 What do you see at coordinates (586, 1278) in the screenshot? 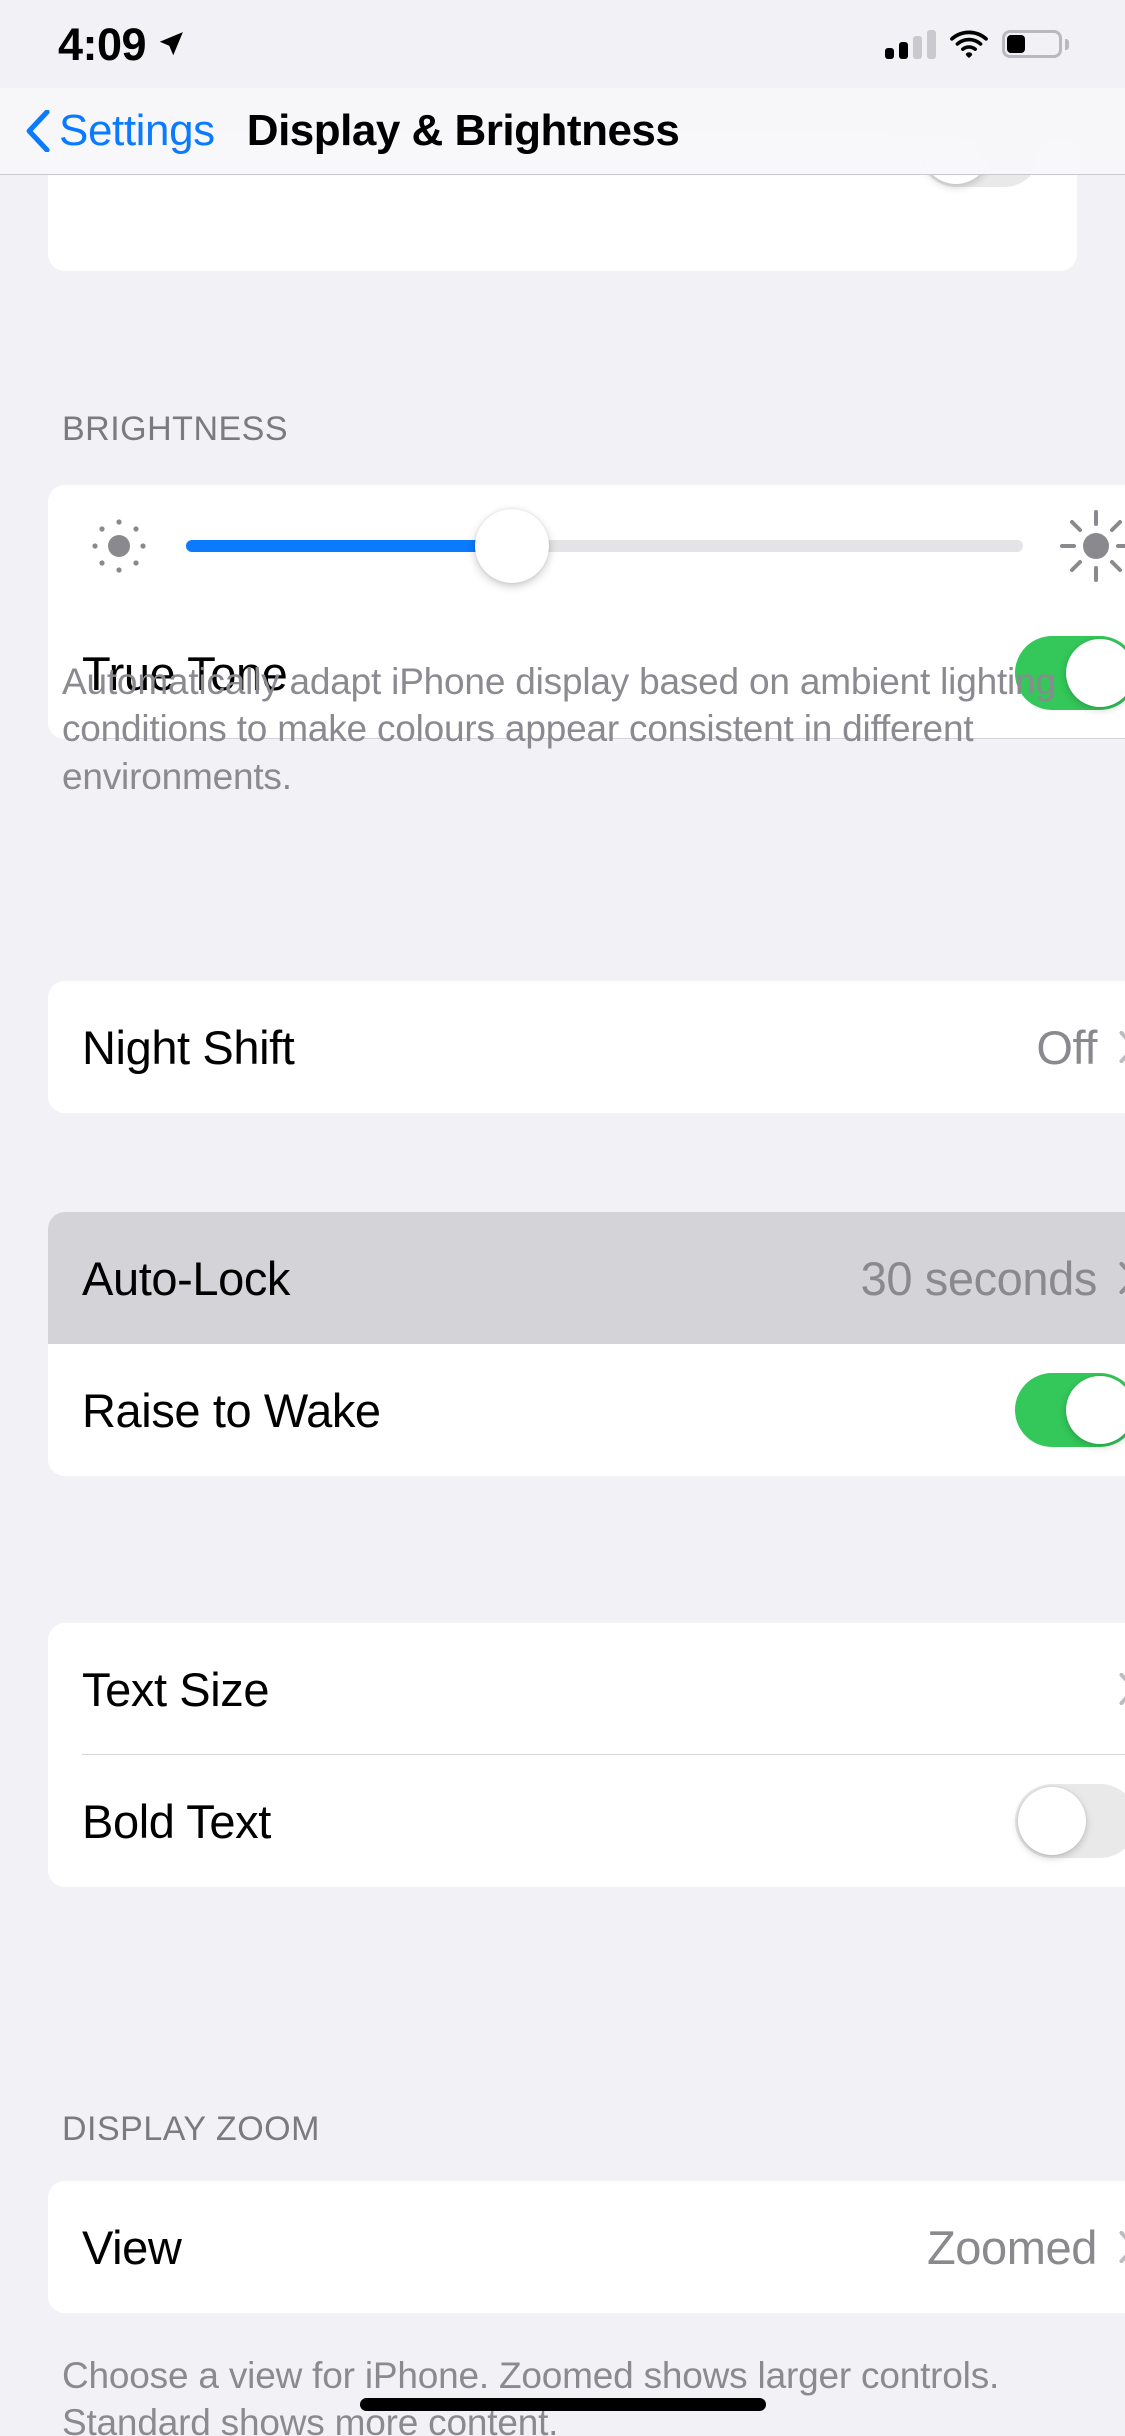
I see `auto-lock-row: Auto-Lock 30 seconds` at bounding box center [586, 1278].